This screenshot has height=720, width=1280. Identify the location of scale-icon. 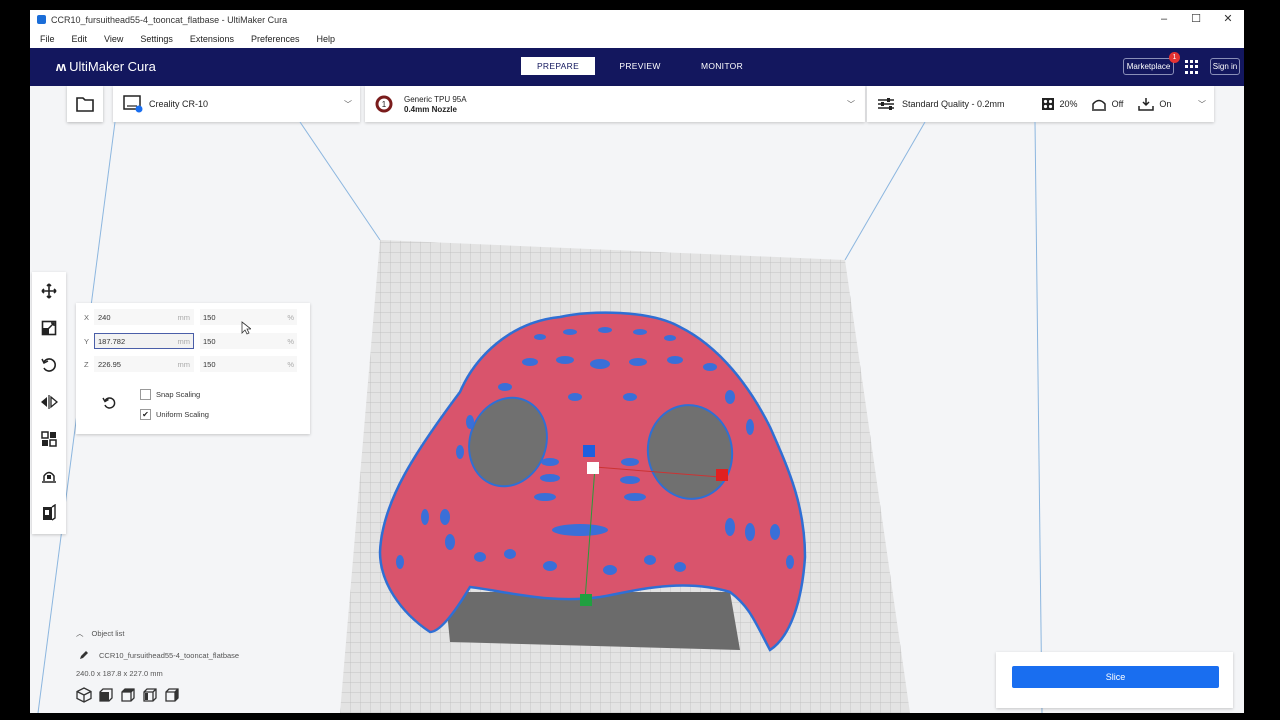
(49, 327).